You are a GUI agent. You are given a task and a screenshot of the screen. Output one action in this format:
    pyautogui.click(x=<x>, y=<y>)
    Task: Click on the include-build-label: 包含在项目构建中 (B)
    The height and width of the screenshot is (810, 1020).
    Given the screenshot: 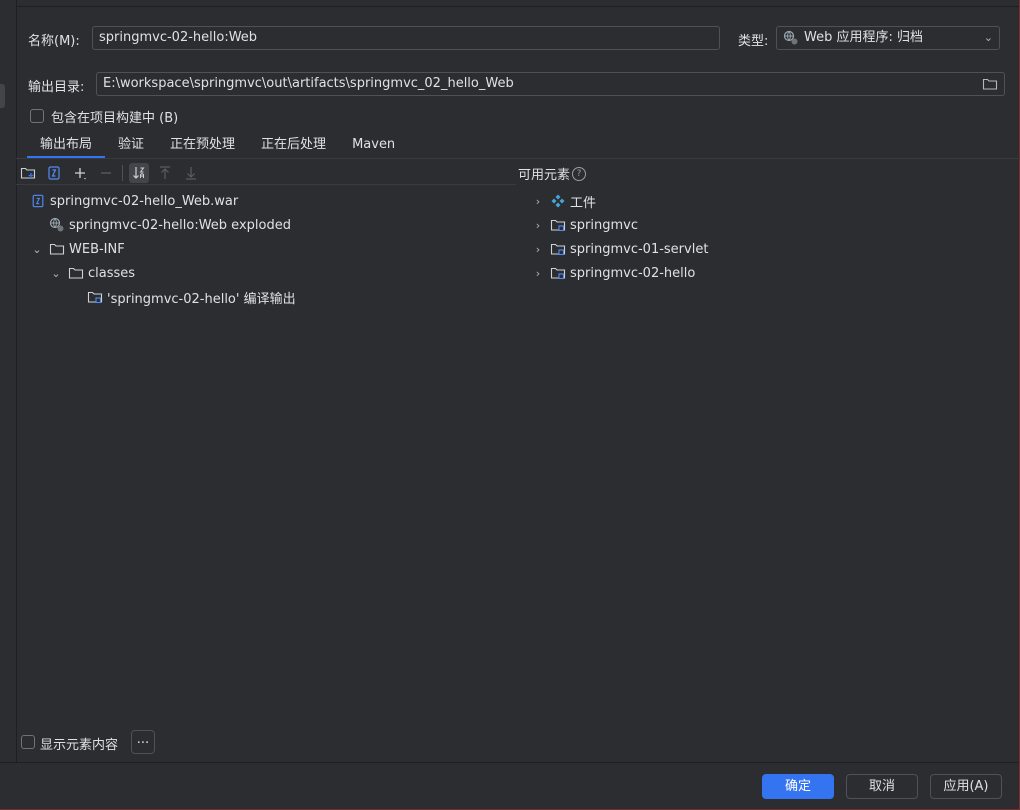 What is the action you would take?
    pyautogui.click(x=115, y=118)
    